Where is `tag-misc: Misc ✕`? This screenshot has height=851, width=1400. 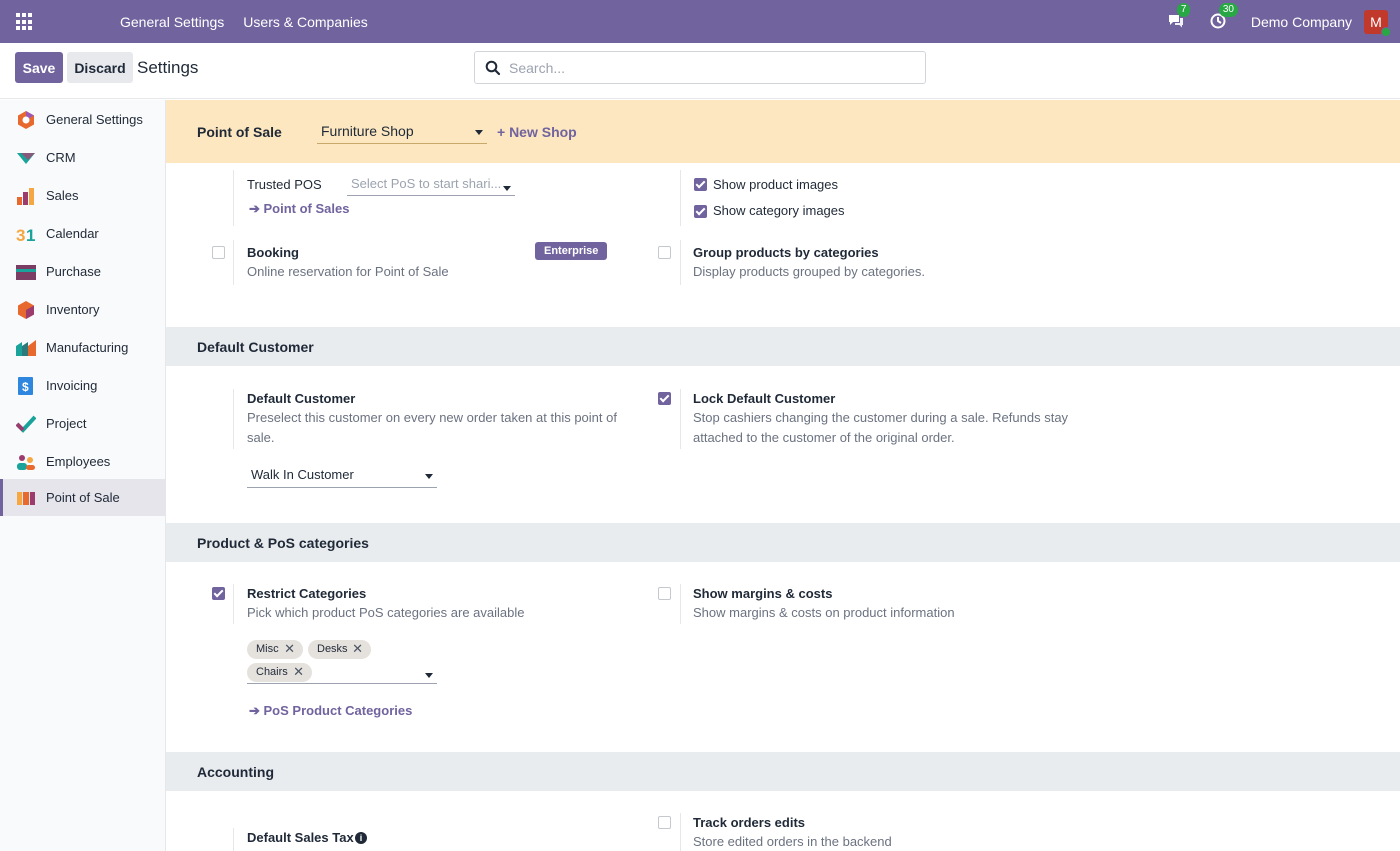
tag-misc: Misc ✕ is located at coordinates (275, 649).